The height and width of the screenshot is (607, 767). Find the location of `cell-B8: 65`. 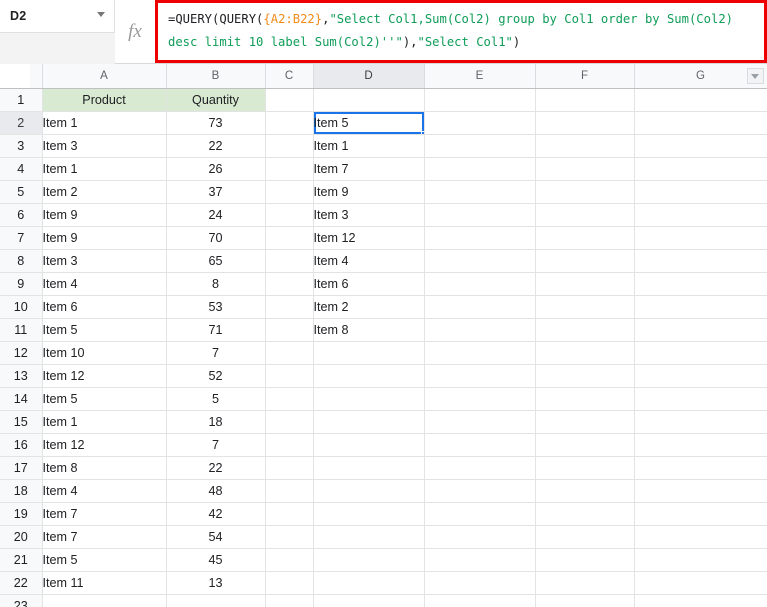

cell-B8: 65 is located at coordinates (216, 261).